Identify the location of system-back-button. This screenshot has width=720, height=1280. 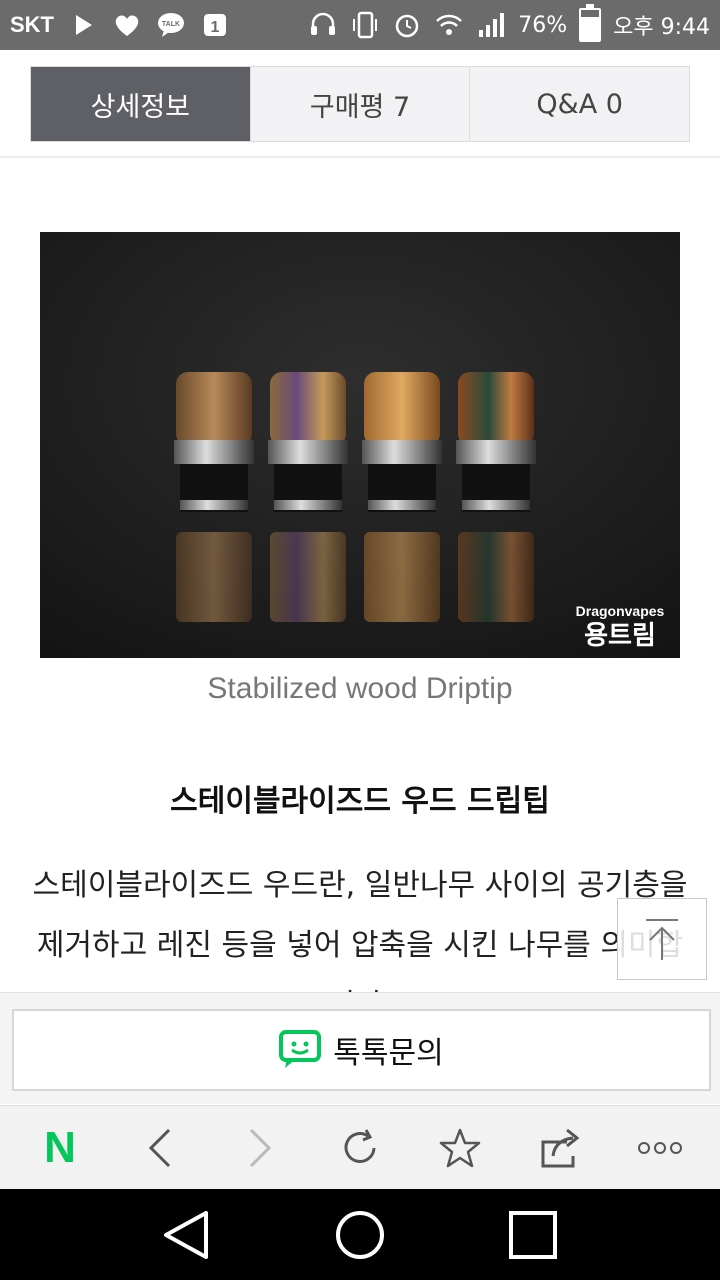
(187, 1235).